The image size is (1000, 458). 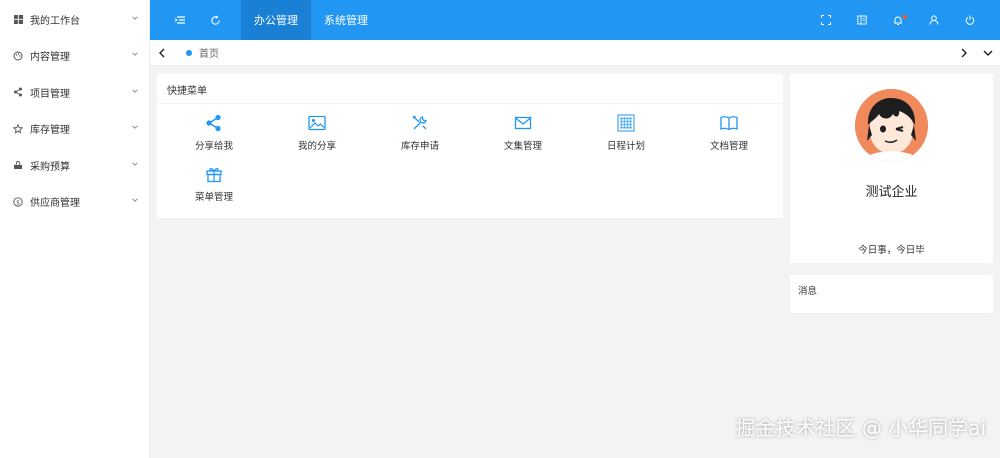 I want to click on avatar, so click(x=891, y=125).